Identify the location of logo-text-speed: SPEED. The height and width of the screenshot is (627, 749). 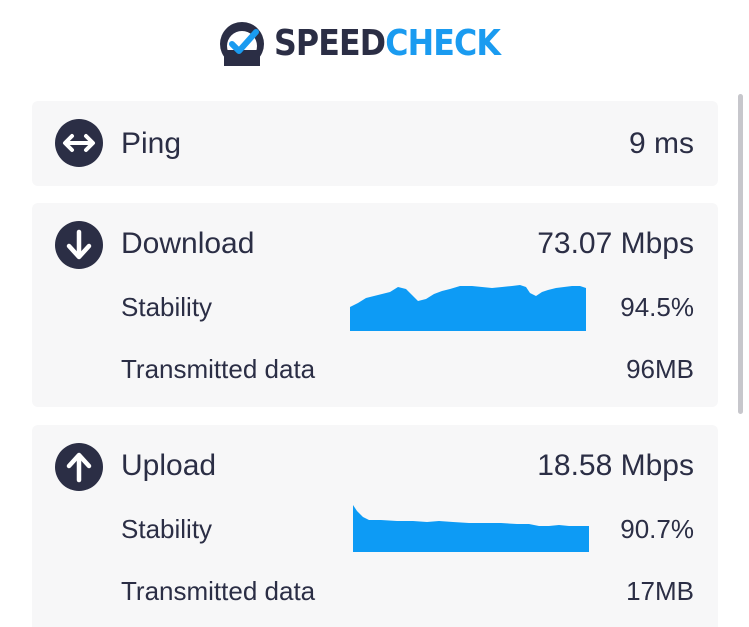
(330, 43).